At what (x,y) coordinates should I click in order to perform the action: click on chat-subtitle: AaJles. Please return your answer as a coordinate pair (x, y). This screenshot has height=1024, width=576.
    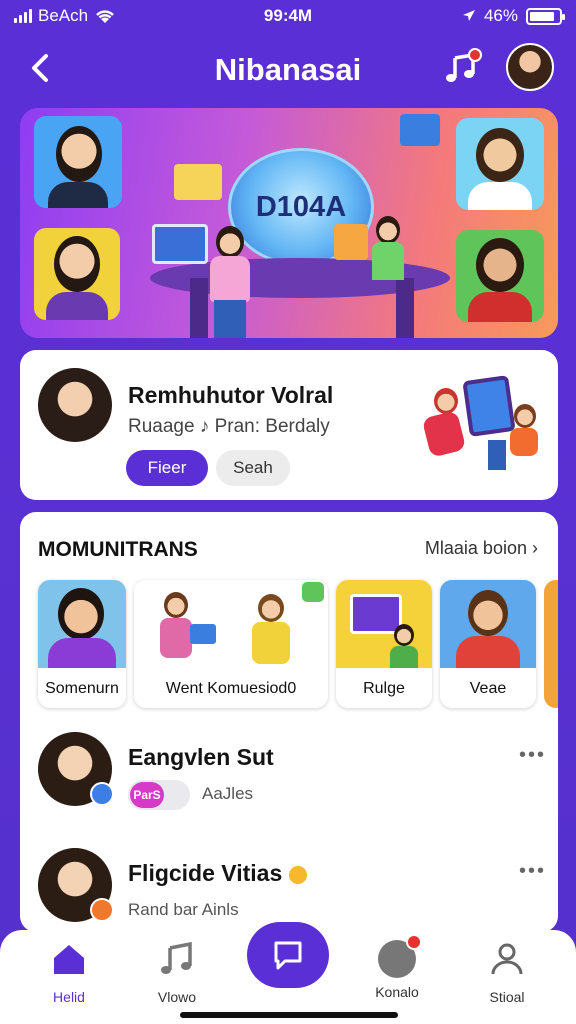
    Looking at the image, I should click on (228, 793).